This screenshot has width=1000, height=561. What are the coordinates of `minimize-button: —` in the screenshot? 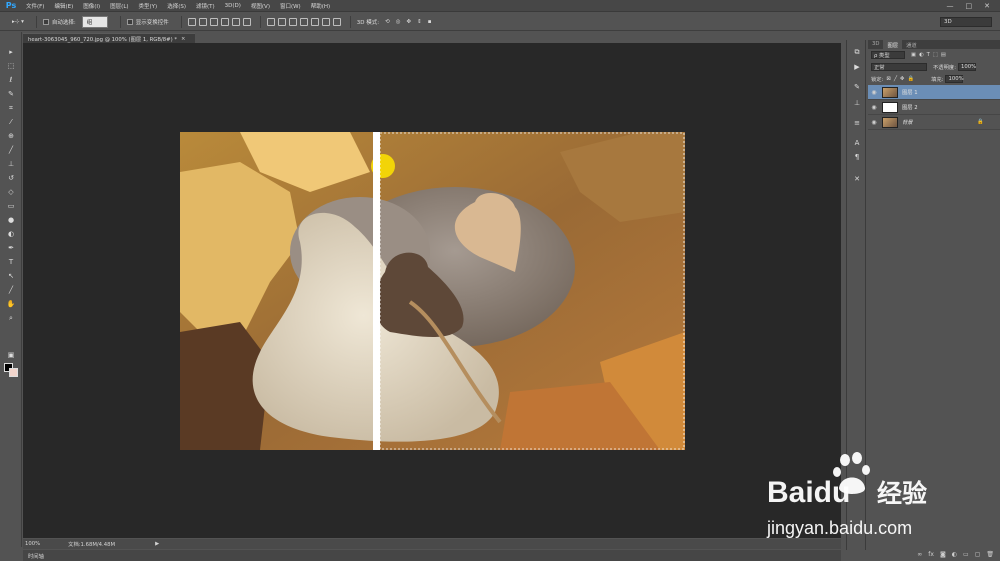 It's located at (950, 6).